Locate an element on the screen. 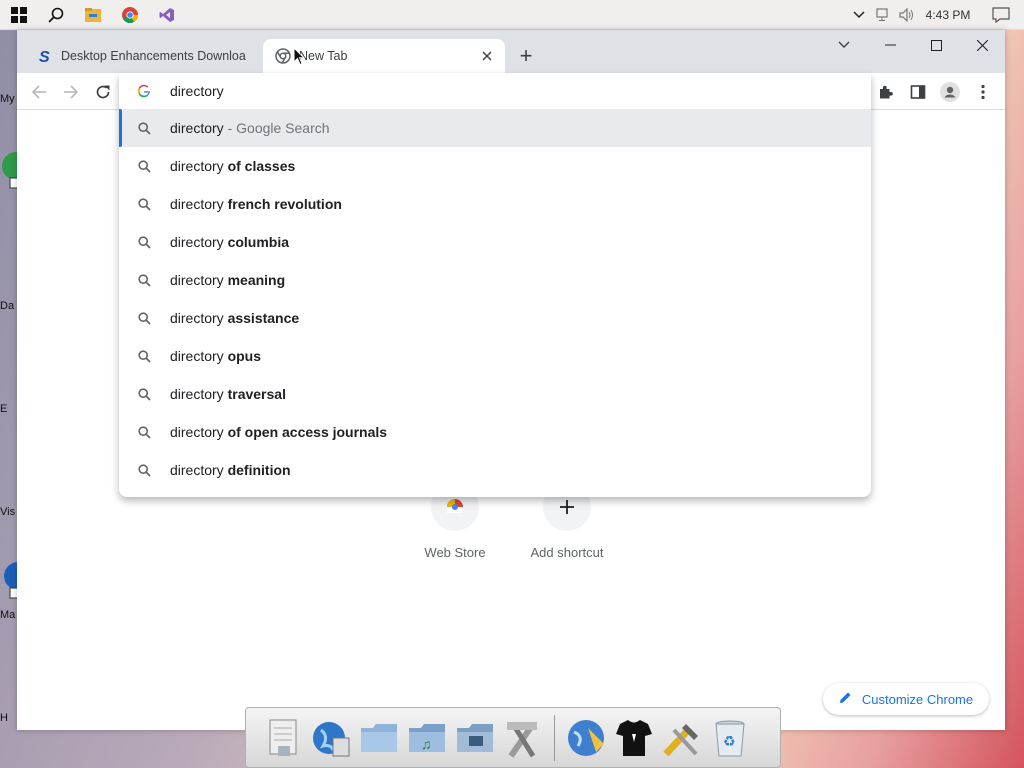 The image size is (1024, 768). suggestion-completion: of open access journals is located at coordinates (307, 432).